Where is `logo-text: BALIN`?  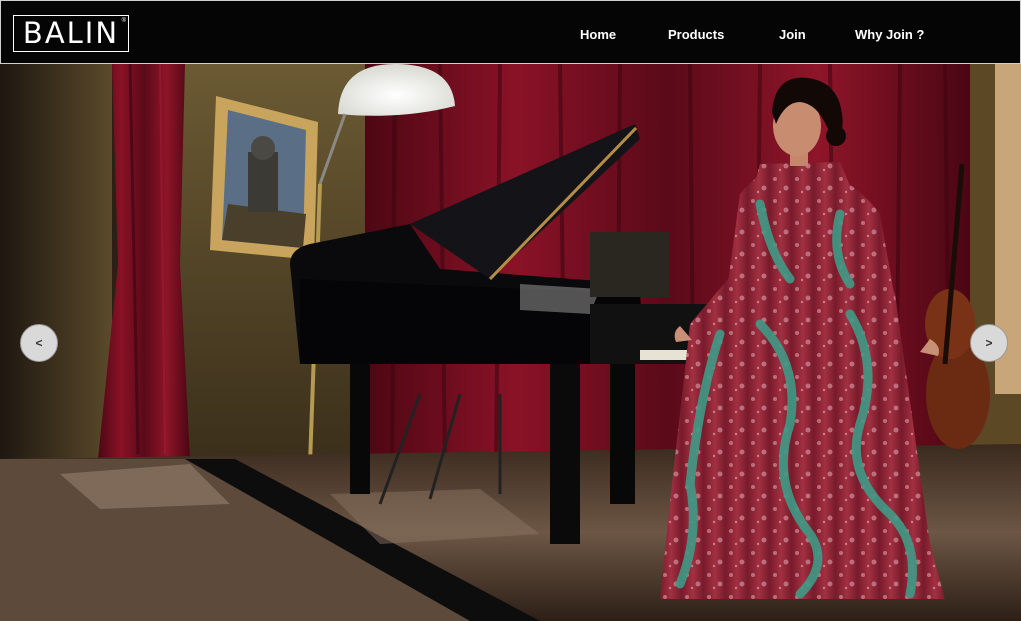 logo-text: BALIN is located at coordinates (71, 33).